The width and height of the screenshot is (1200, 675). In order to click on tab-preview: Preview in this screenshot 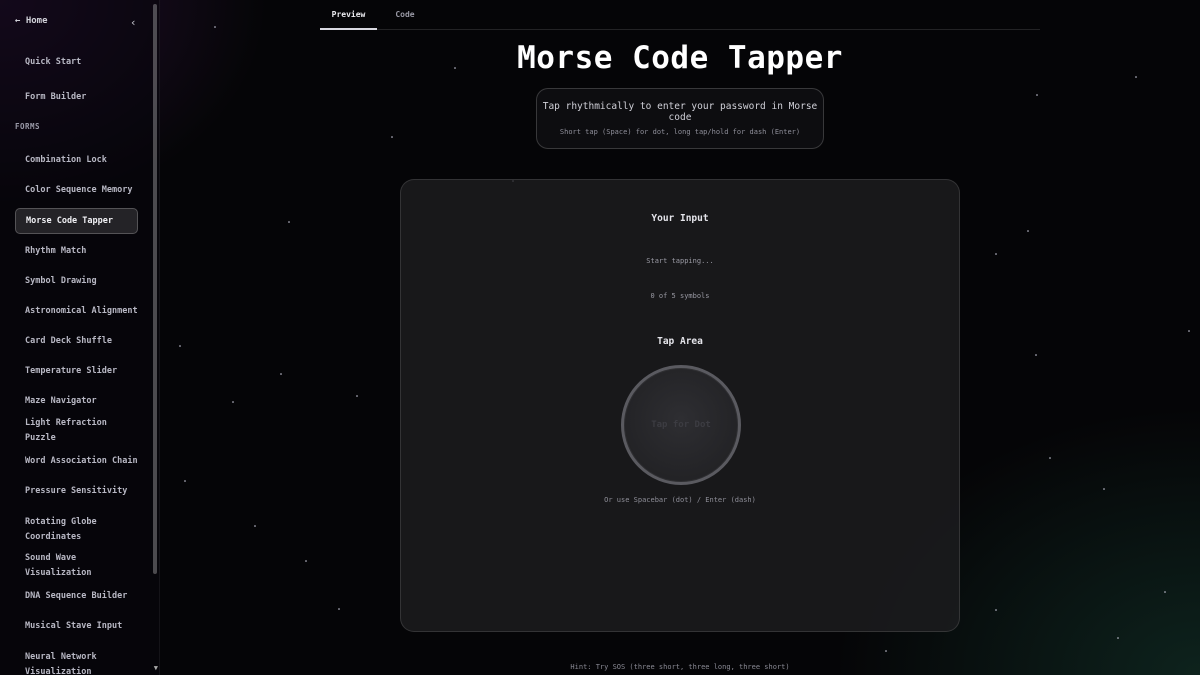, I will do `click(348, 15)`.